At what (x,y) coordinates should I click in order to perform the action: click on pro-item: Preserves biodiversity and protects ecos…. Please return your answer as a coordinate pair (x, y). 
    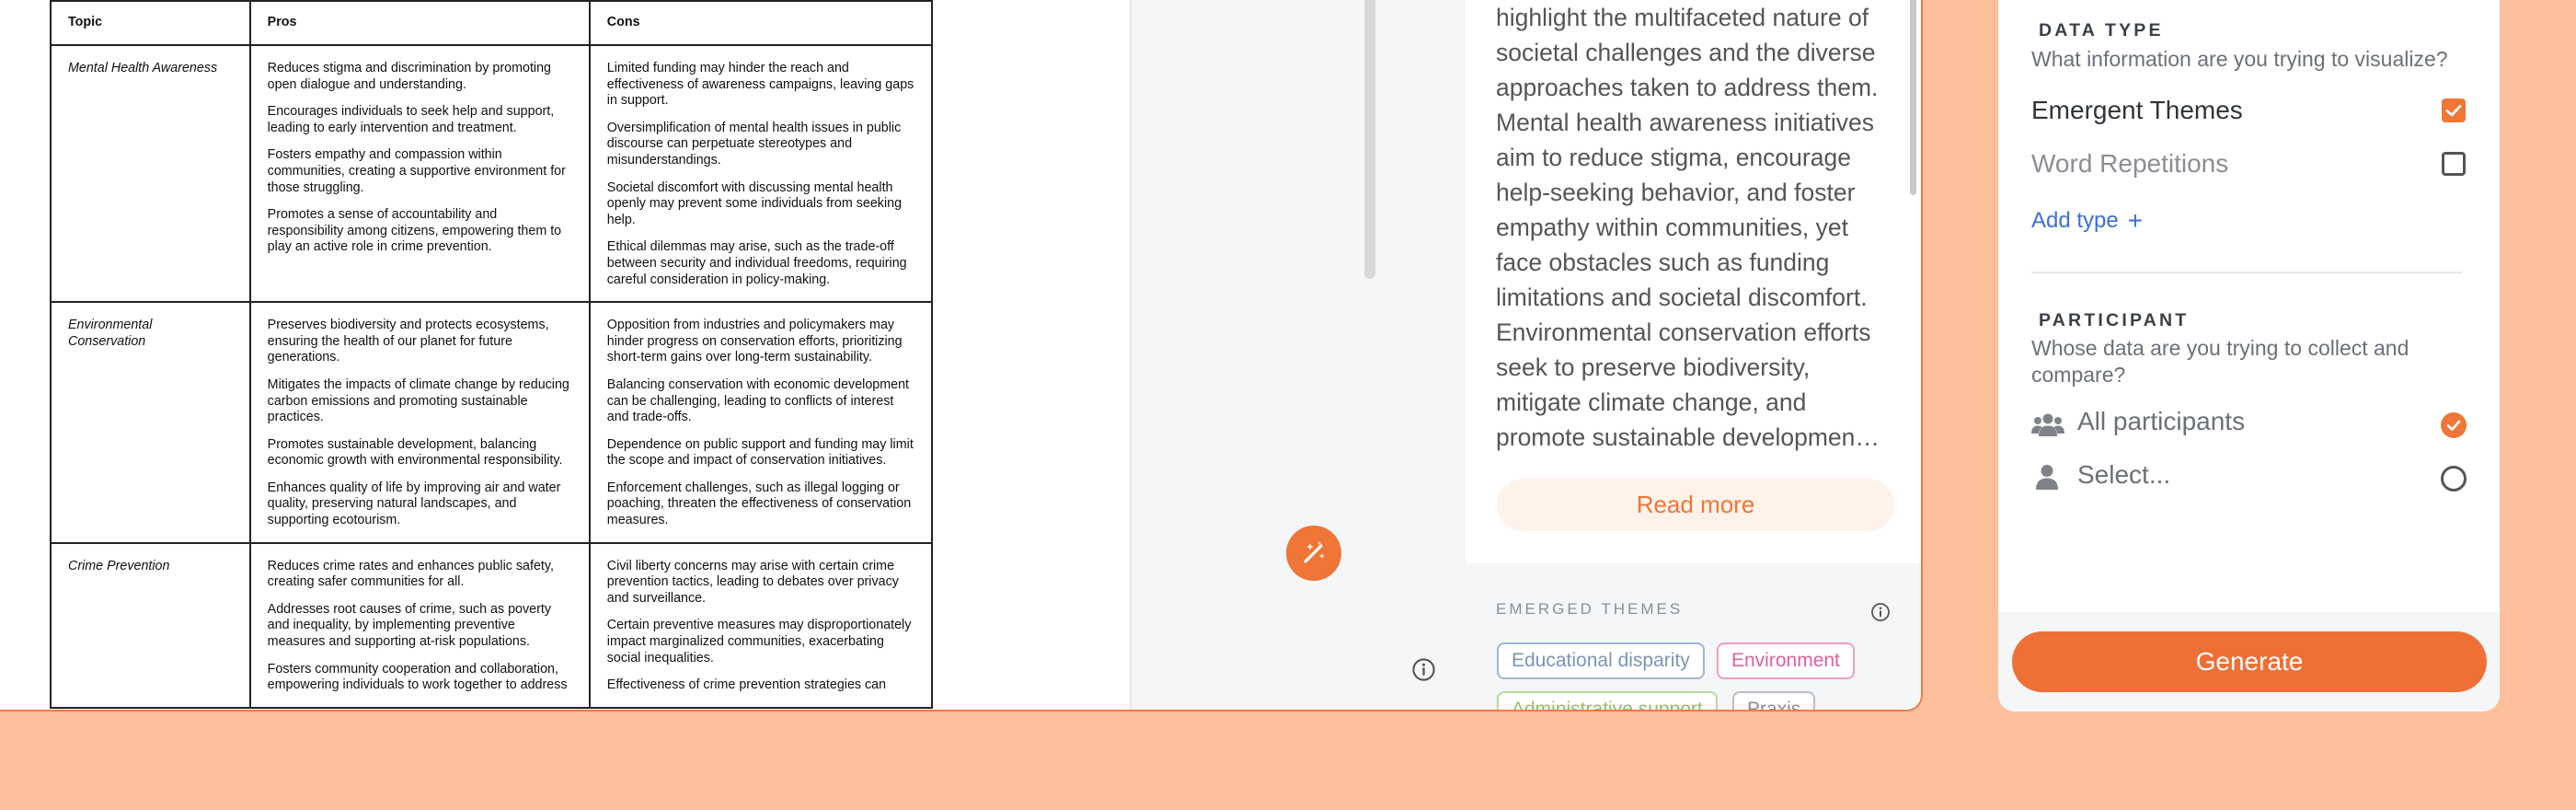
    Looking at the image, I should click on (408, 341).